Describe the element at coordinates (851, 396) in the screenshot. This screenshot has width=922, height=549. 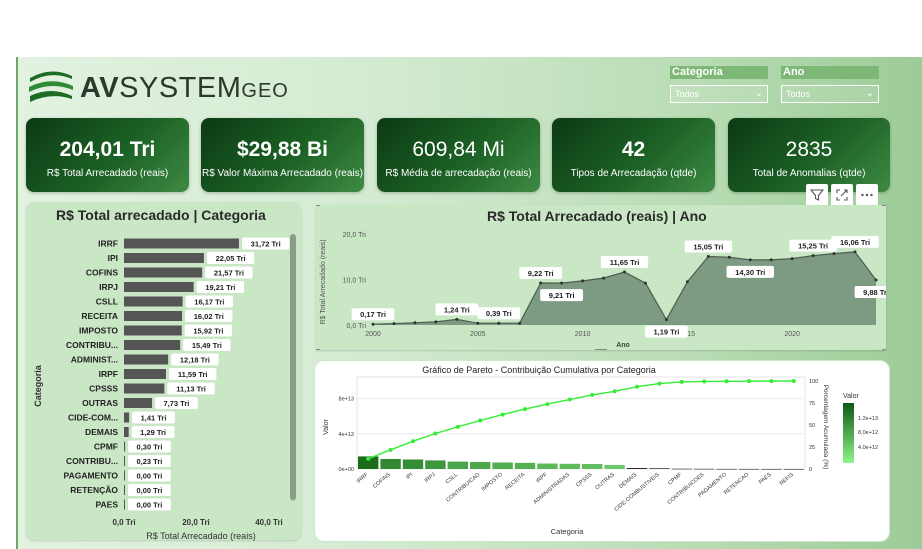
I see `legend-title: Valor` at that location.